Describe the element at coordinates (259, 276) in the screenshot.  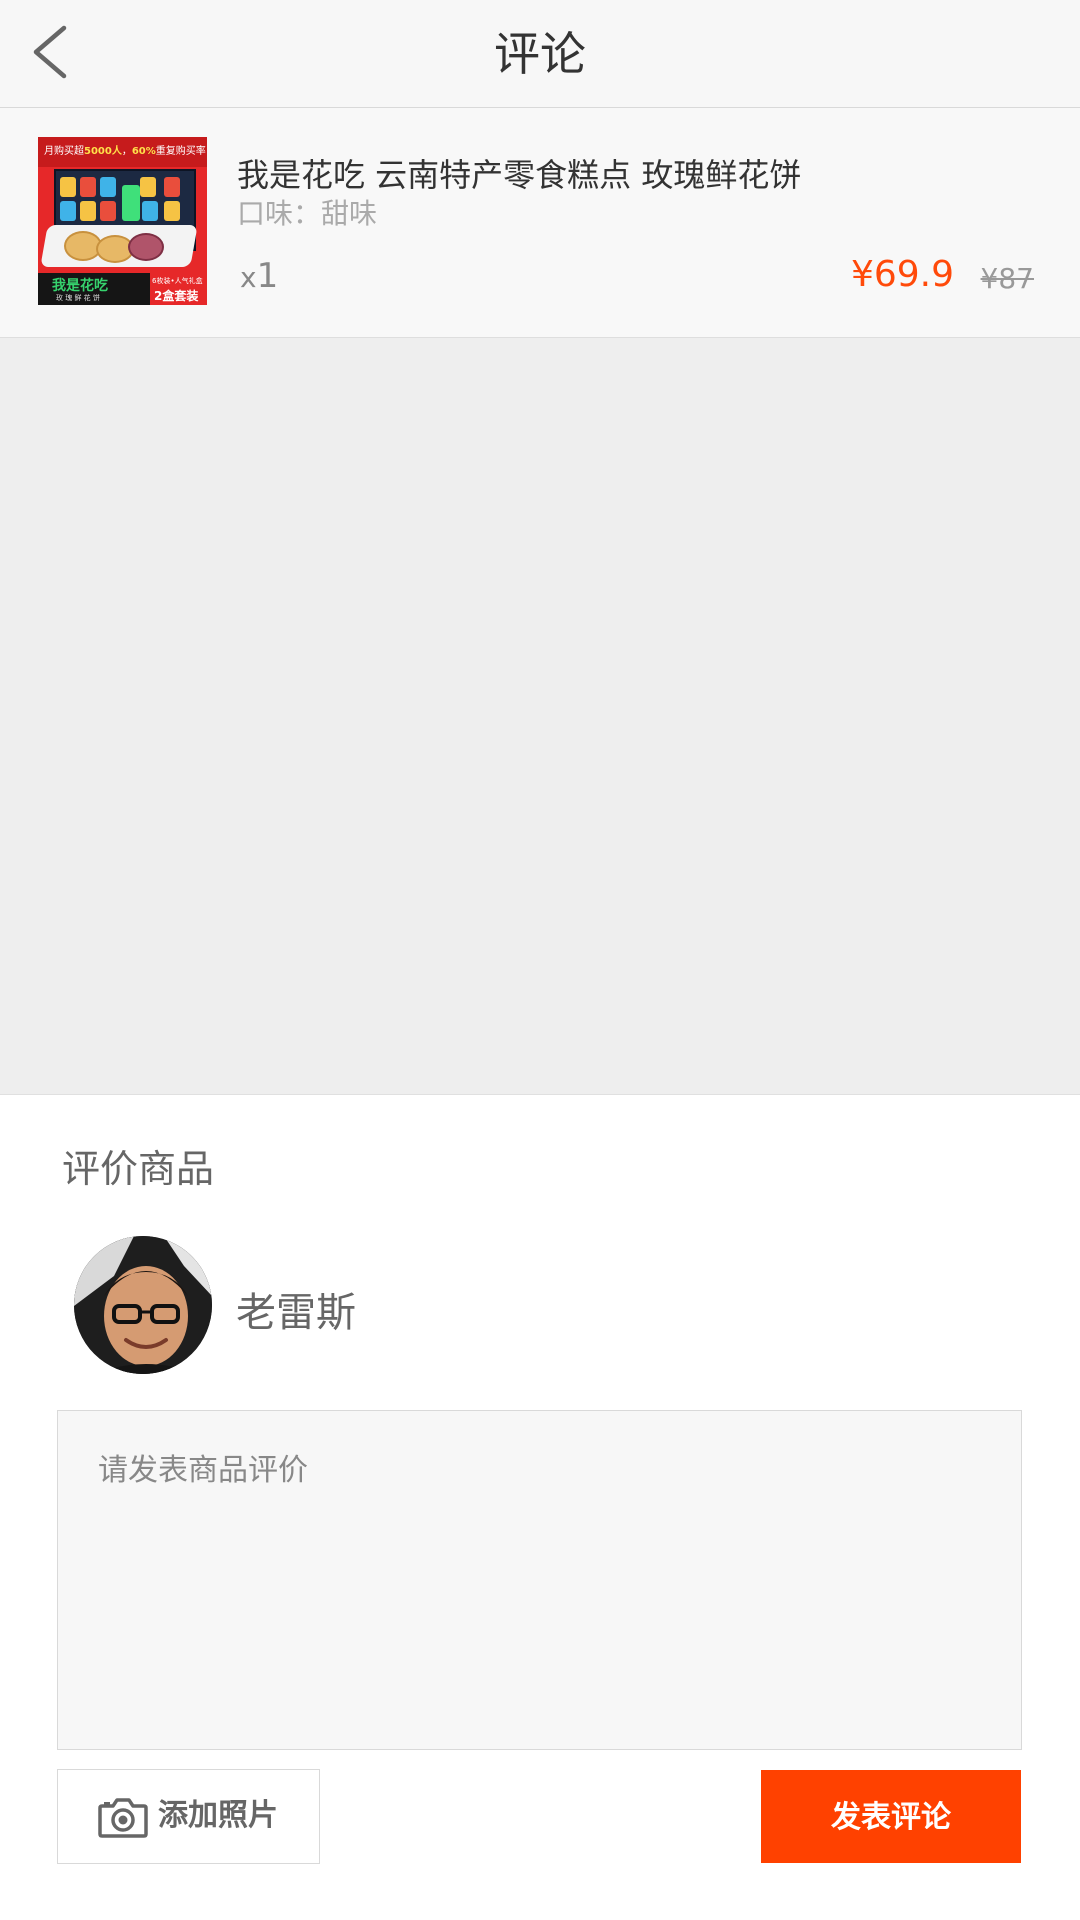
I see `product-quantity: x1` at that location.